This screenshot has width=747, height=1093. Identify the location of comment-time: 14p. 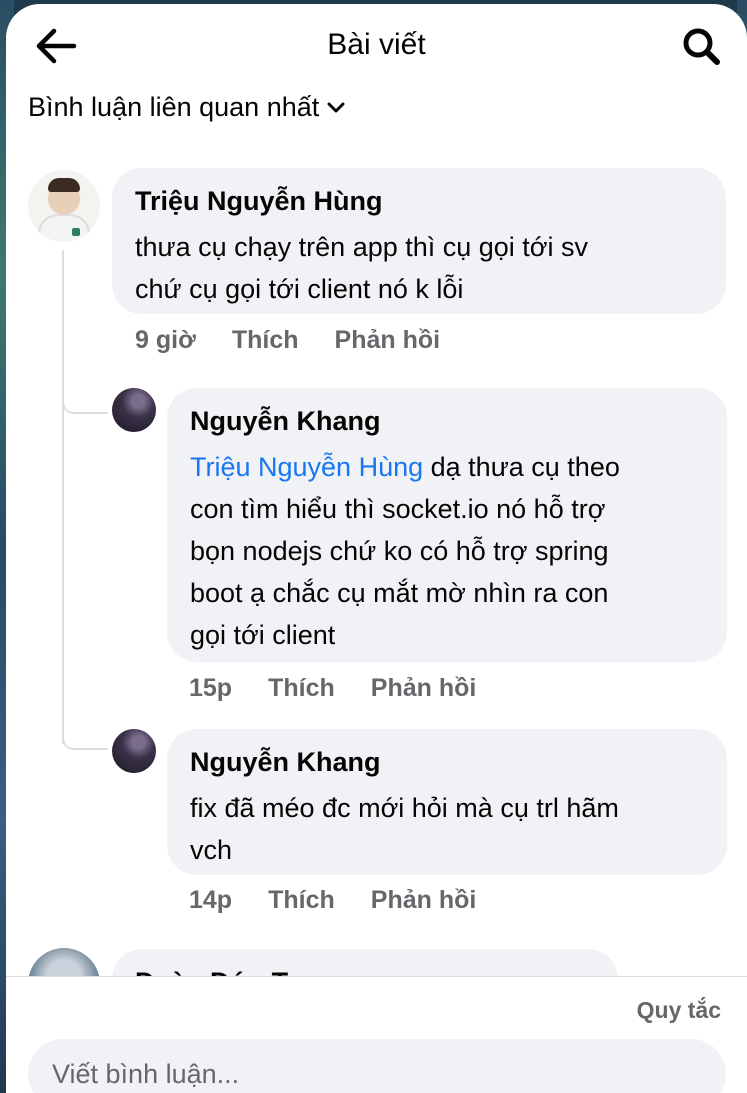
(210, 900).